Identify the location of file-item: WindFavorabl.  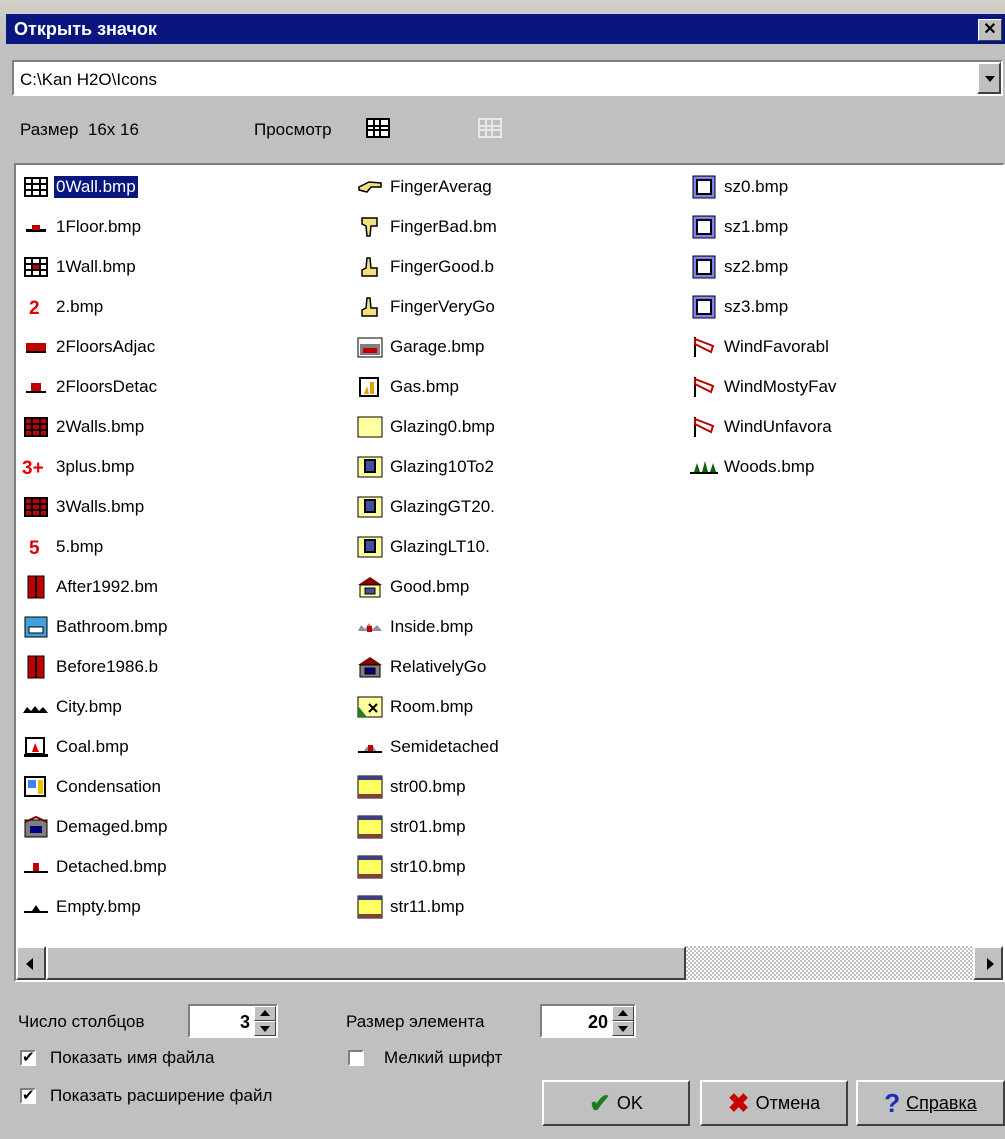
(758, 347).